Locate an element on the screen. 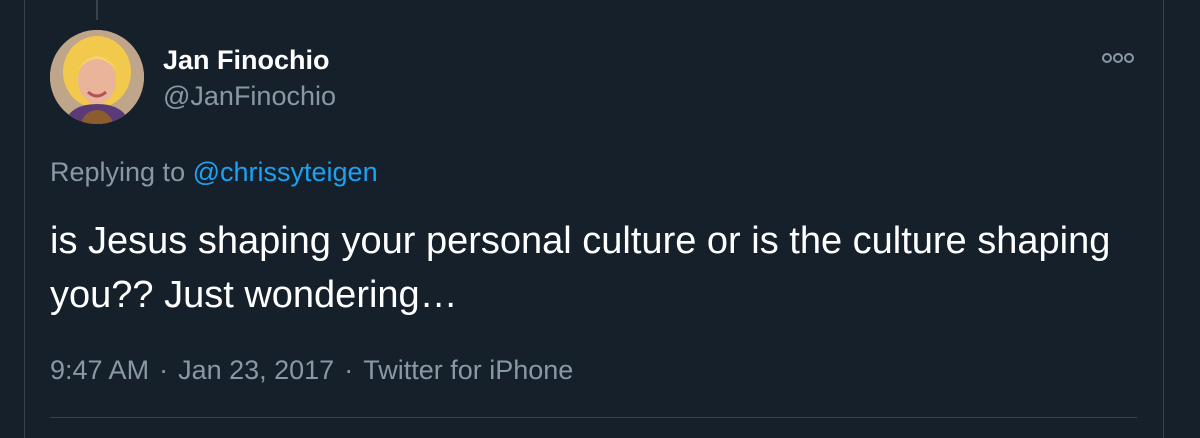 The width and height of the screenshot is (1200, 438). replying-to-line: Replying to @chrissyteigen is located at coordinates (214, 172).